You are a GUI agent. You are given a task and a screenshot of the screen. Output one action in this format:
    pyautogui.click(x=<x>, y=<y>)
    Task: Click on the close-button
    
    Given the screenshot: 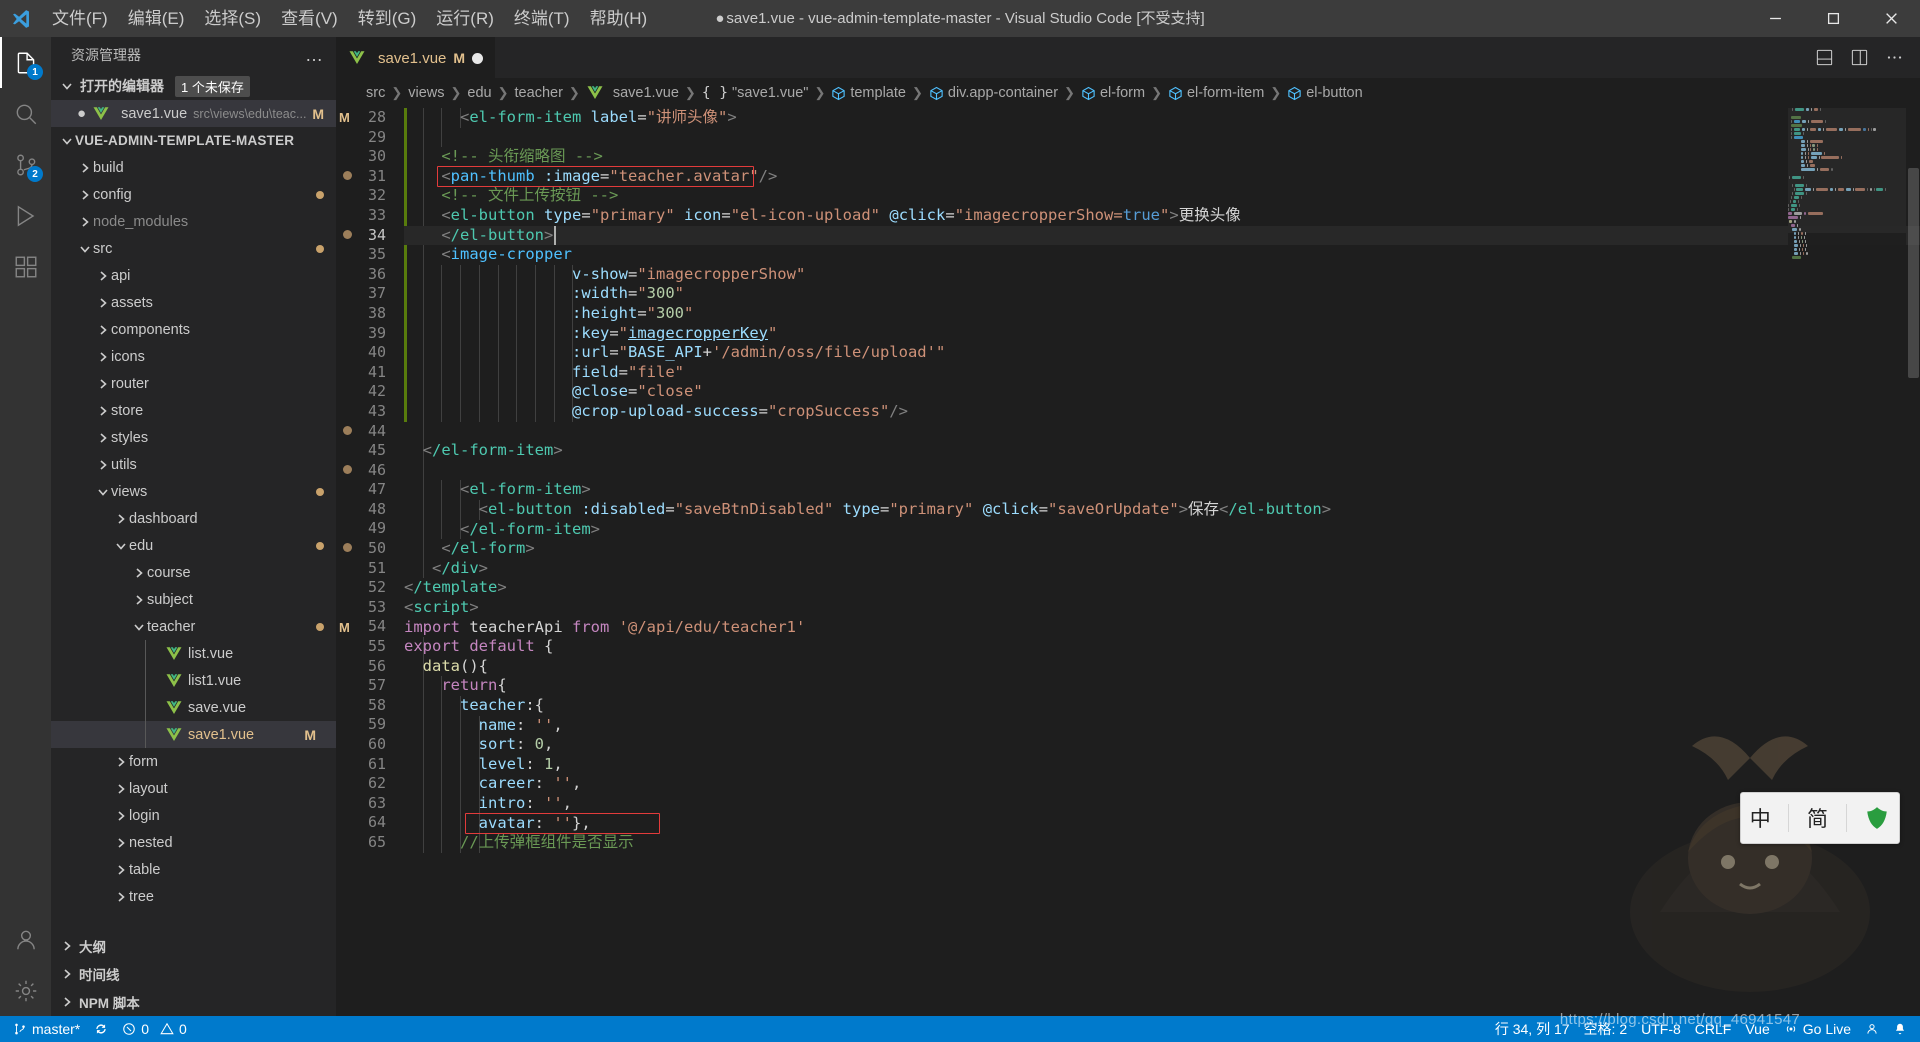 What is the action you would take?
    pyautogui.click(x=1891, y=18)
    